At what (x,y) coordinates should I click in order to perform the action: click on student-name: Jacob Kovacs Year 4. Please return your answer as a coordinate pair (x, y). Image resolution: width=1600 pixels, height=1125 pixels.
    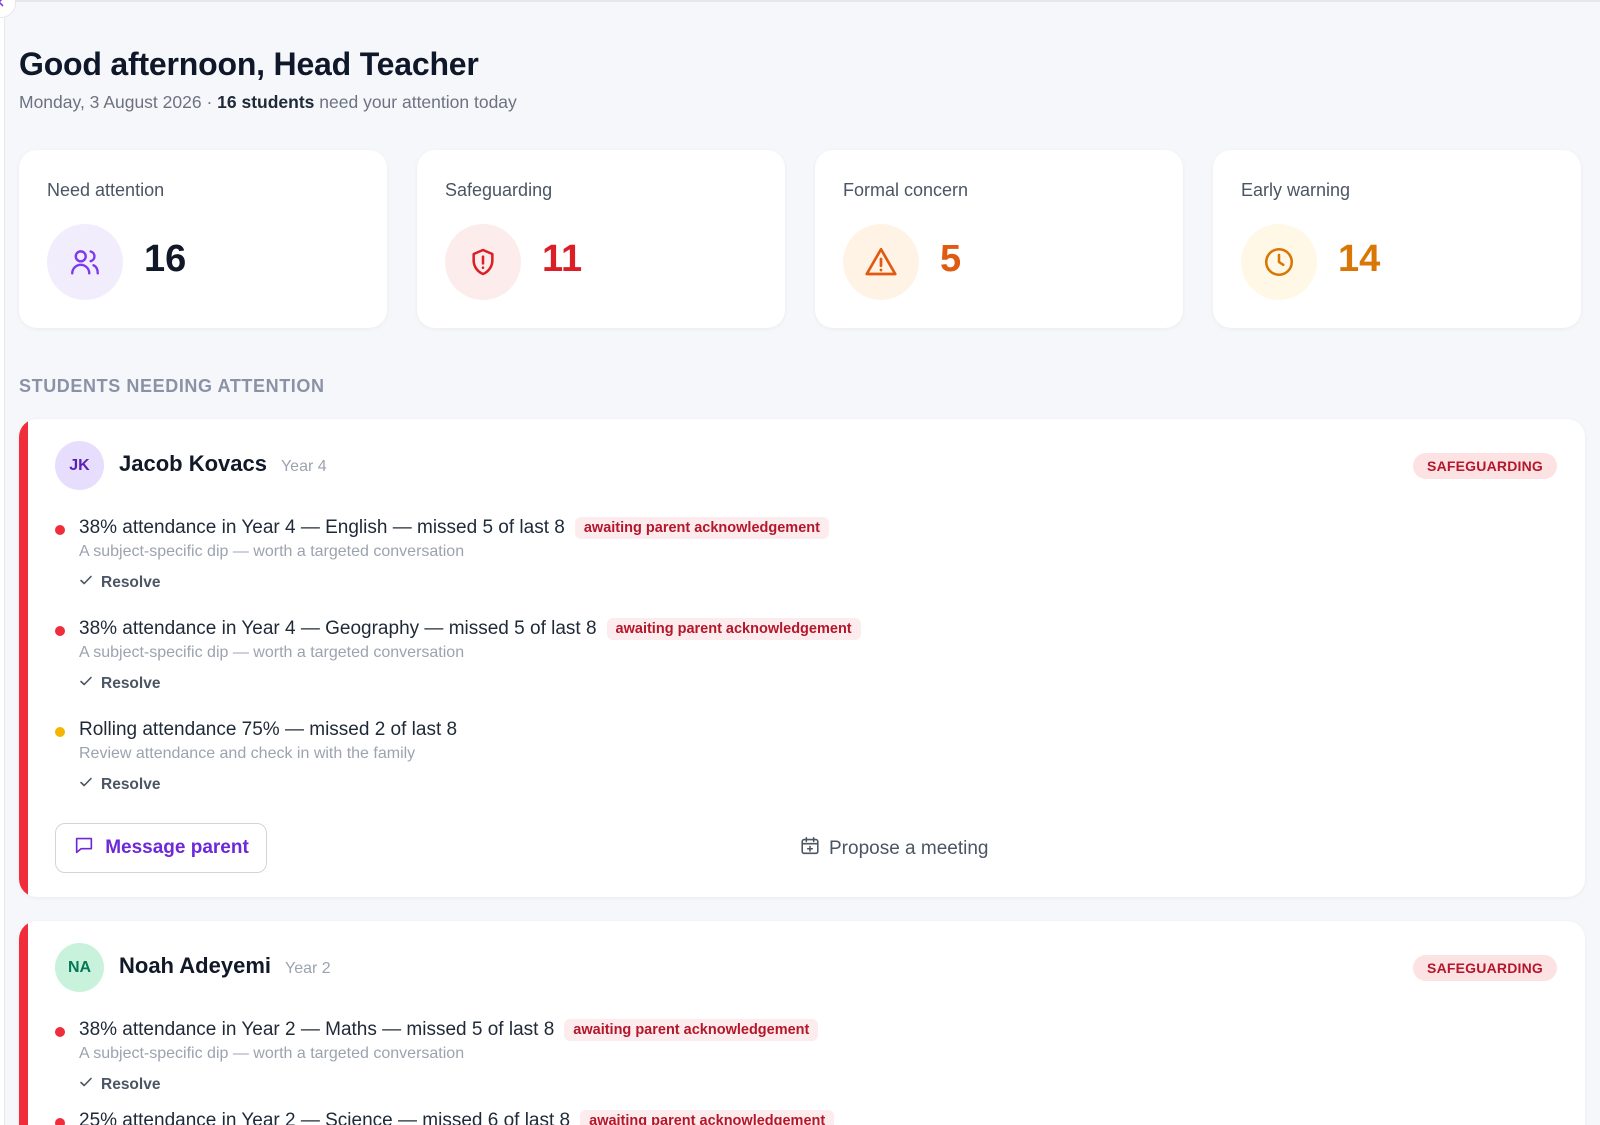
    Looking at the image, I should click on (223, 464).